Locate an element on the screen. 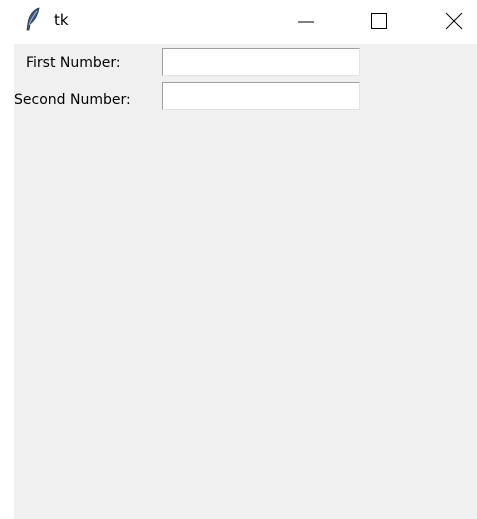  first-number-input is located at coordinates (261, 62).